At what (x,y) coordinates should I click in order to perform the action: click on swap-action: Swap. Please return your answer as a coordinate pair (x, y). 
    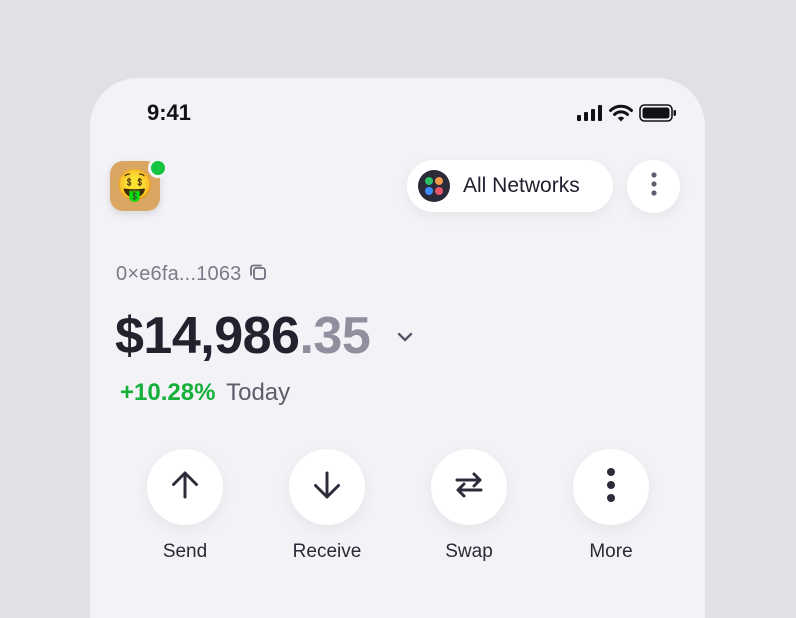
    Looking at the image, I should click on (469, 506).